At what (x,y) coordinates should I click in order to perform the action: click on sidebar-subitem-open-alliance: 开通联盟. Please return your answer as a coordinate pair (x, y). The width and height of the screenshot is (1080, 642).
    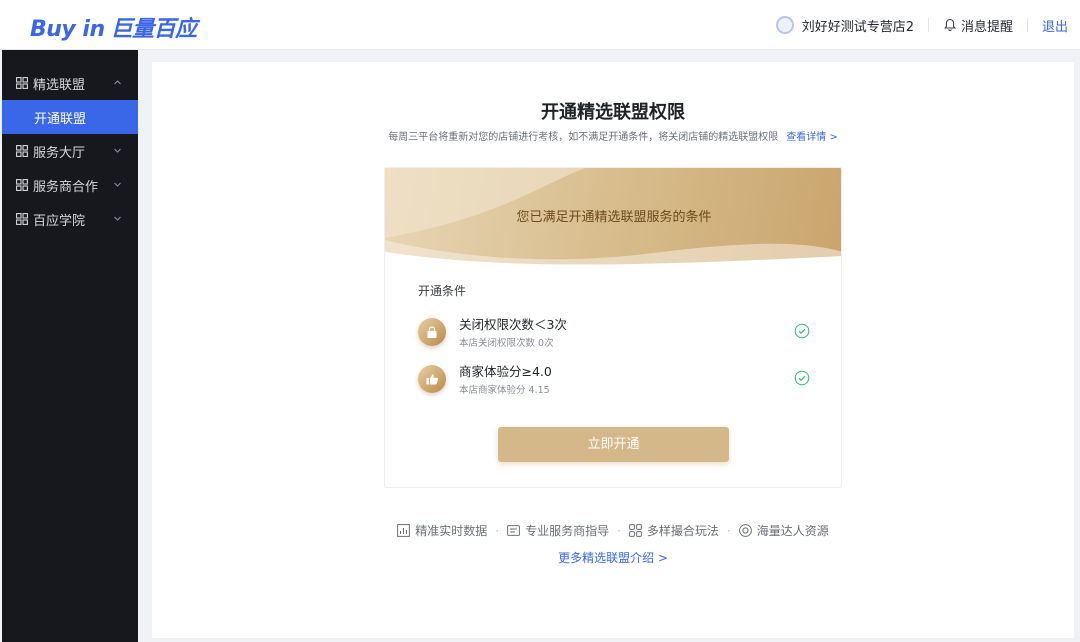
    Looking at the image, I should click on (70, 117).